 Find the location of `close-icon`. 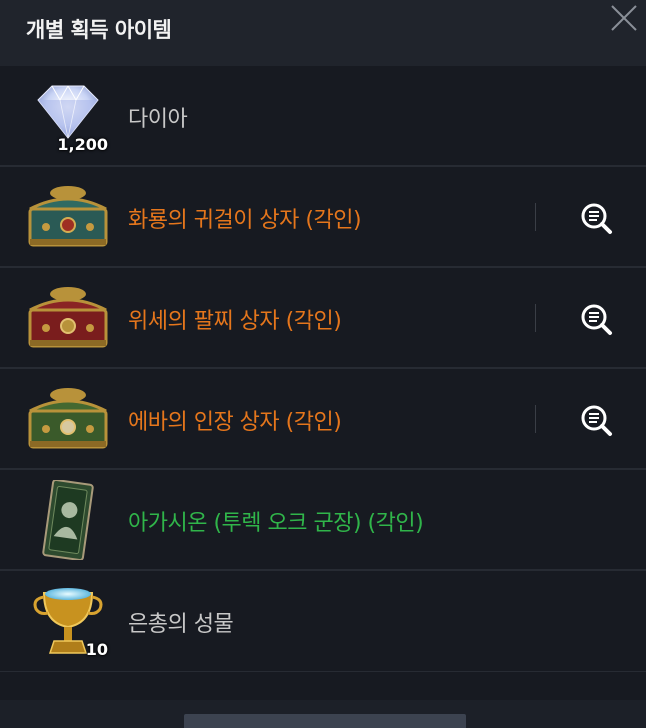

close-icon is located at coordinates (624, 18).